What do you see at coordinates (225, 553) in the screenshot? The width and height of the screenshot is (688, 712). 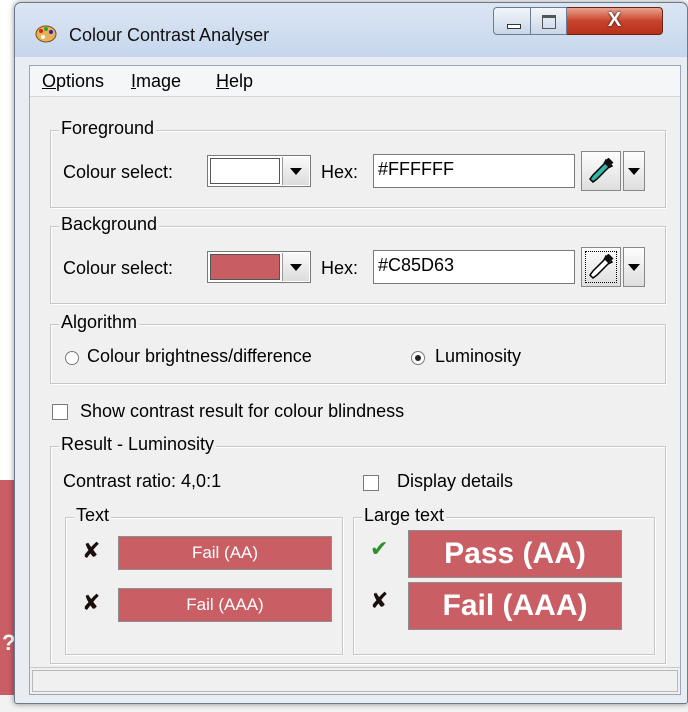 I see `text-aa-result: Fail (AA)` at bounding box center [225, 553].